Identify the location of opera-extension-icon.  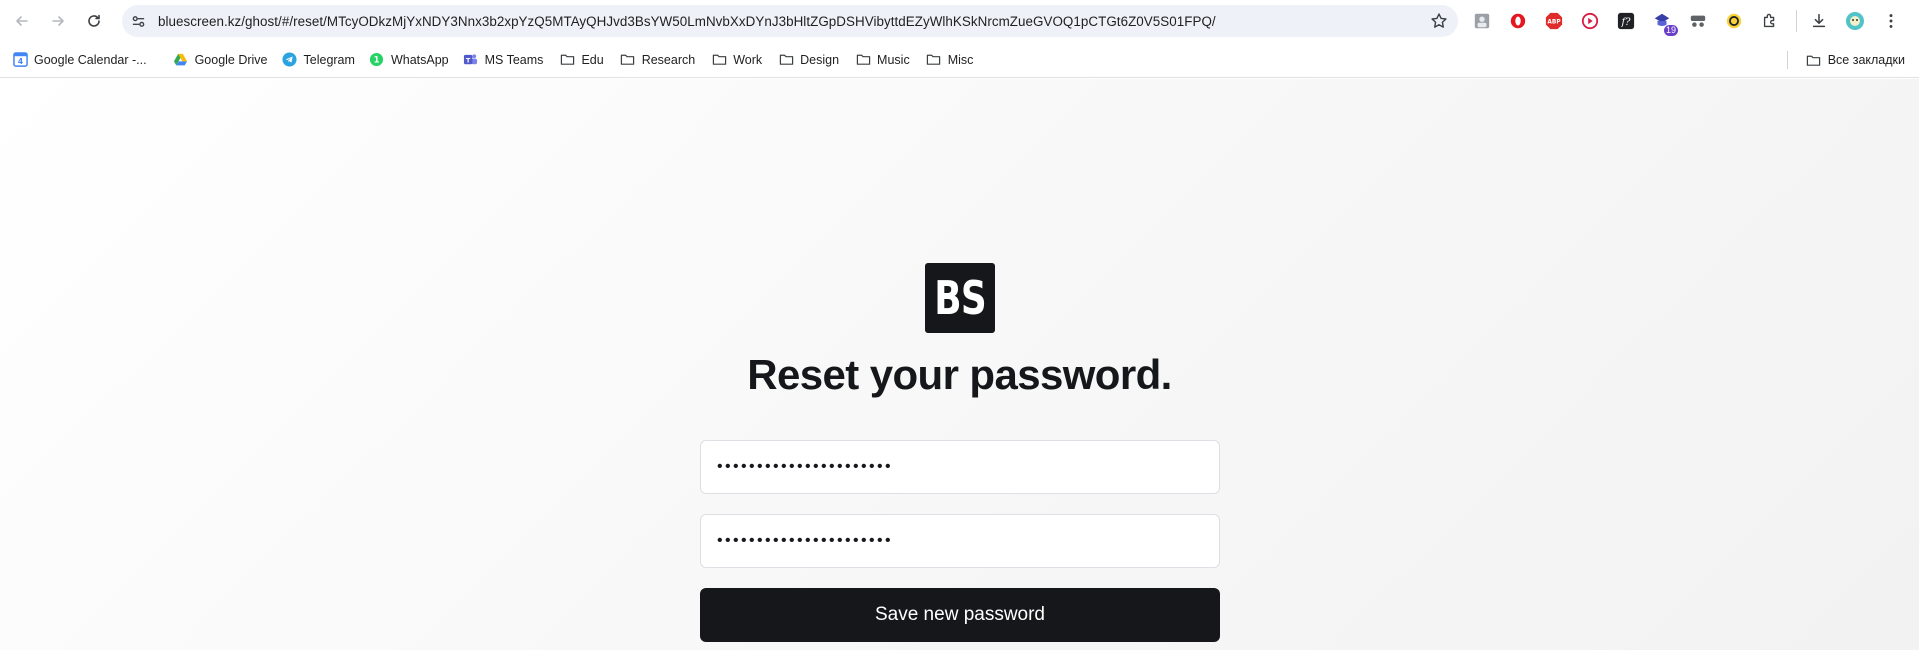
(1518, 21).